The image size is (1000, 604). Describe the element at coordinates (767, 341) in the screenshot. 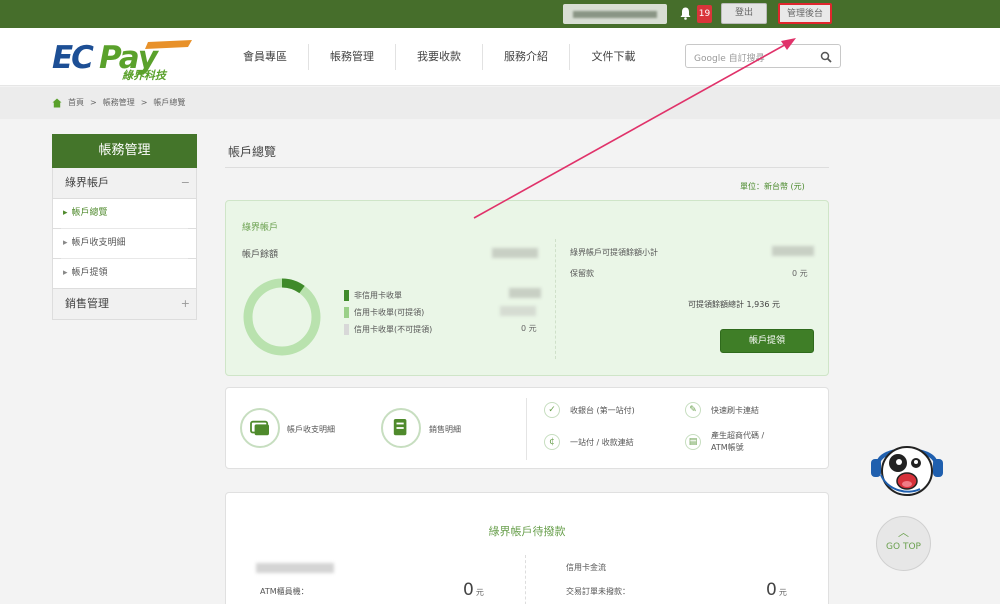

I see `withdraw-button: 帳戶提領` at that location.